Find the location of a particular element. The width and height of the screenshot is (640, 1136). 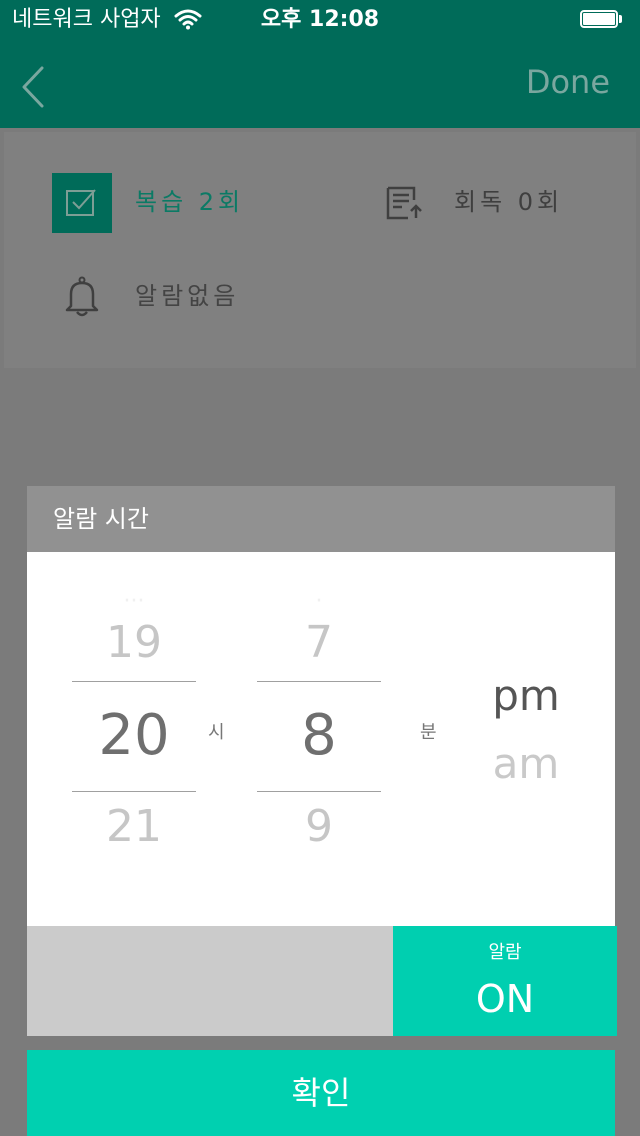

alarm-off-area is located at coordinates (210, 981).